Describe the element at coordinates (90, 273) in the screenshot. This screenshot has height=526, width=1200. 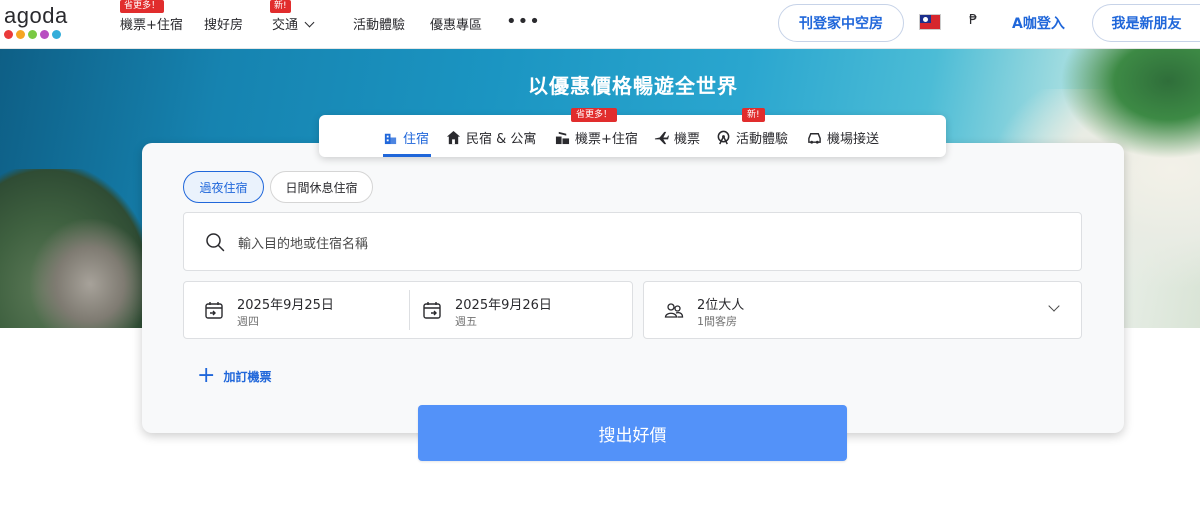
I see `hero-rock-image` at that location.